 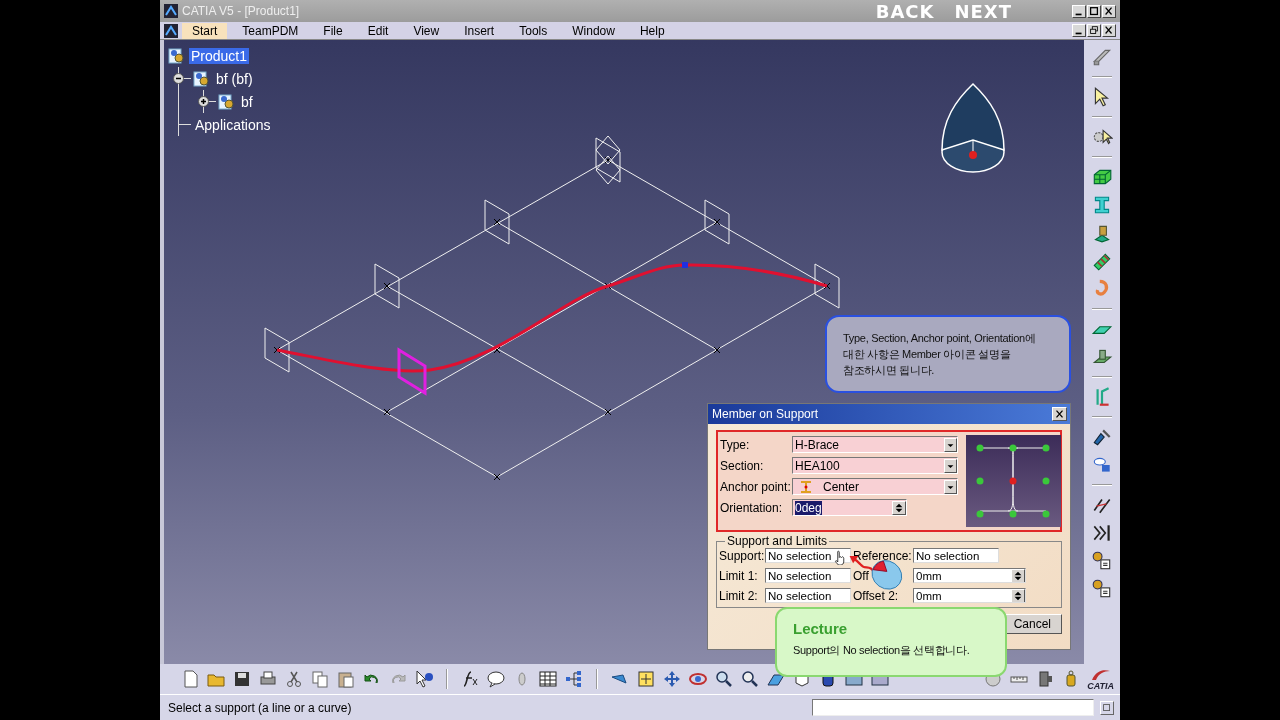 I want to click on table-icon, so click(x=548, y=679).